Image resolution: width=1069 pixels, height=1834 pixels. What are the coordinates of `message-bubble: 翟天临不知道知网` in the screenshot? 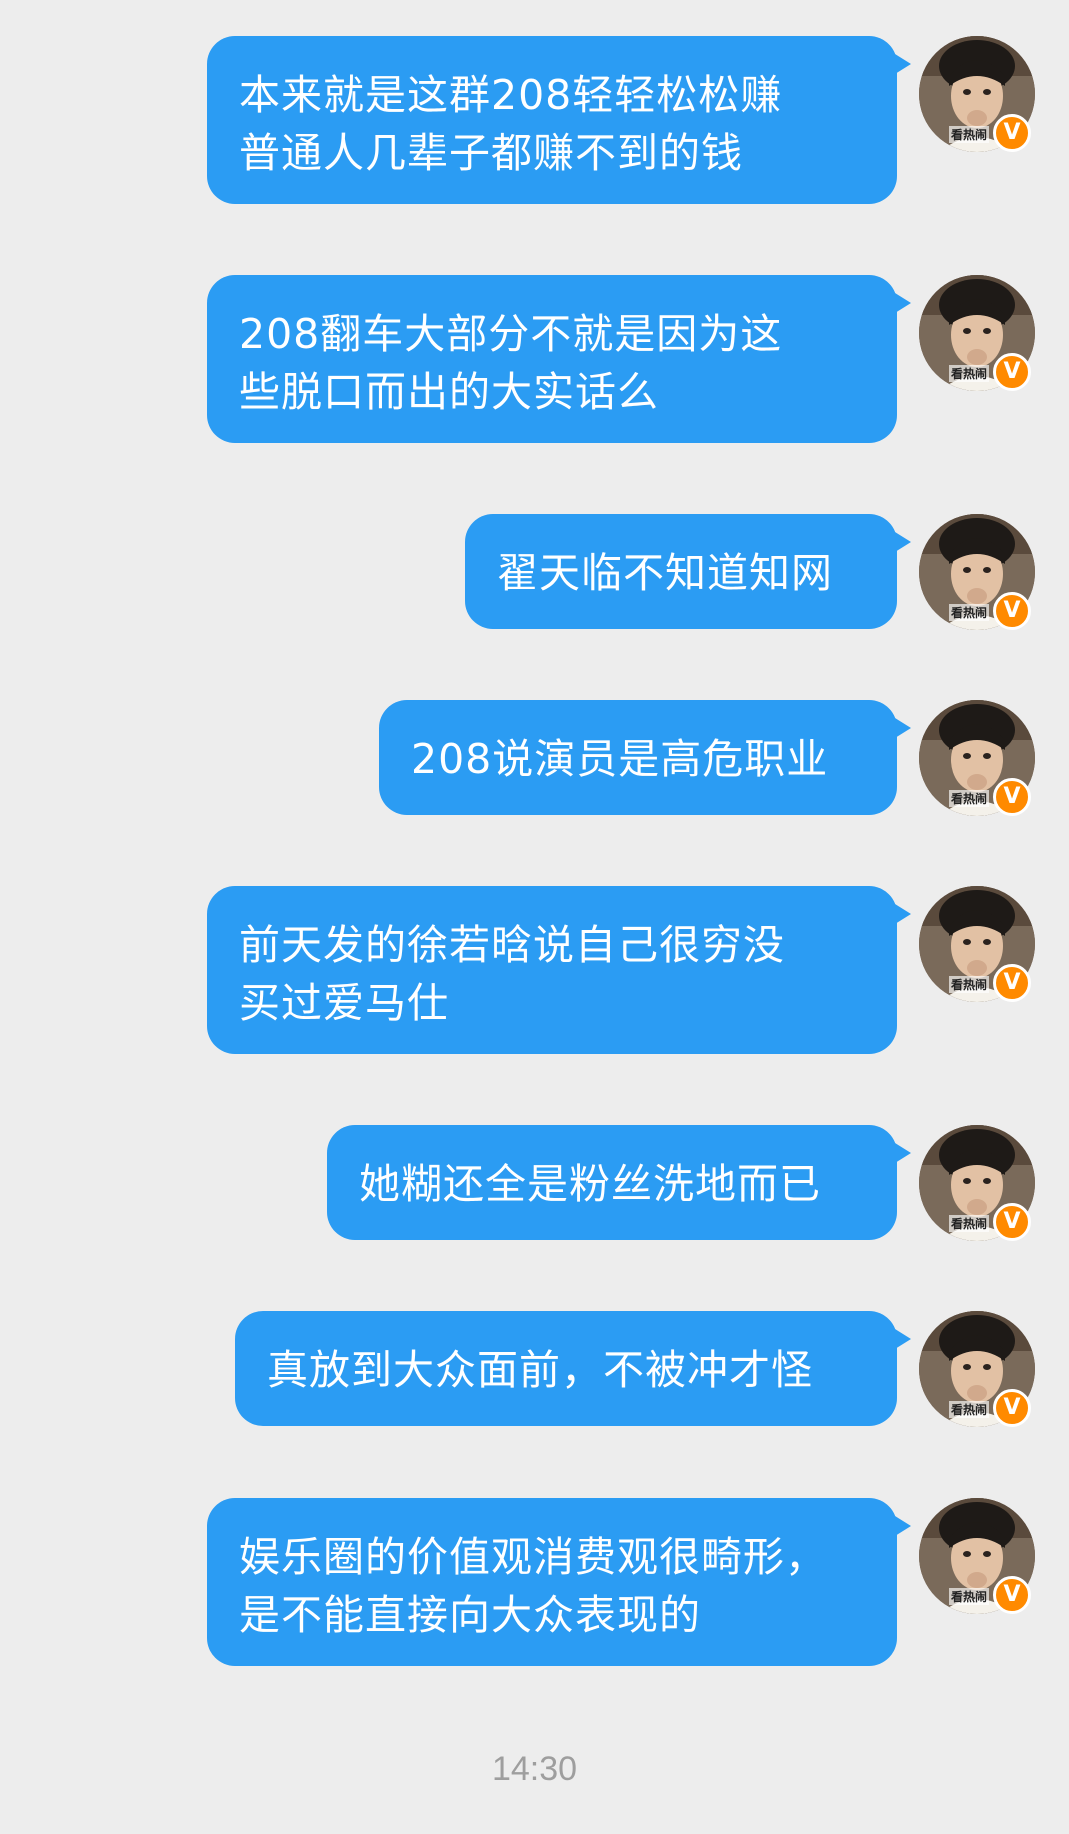 It's located at (688, 571).